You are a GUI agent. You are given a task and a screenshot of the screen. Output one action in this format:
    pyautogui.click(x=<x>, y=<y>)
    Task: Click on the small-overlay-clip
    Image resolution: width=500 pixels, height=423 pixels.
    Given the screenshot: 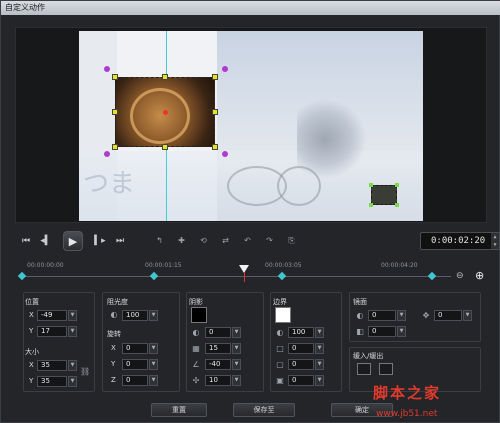 What is the action you would take?
    pyautogui.click(x=384, y=195)
    